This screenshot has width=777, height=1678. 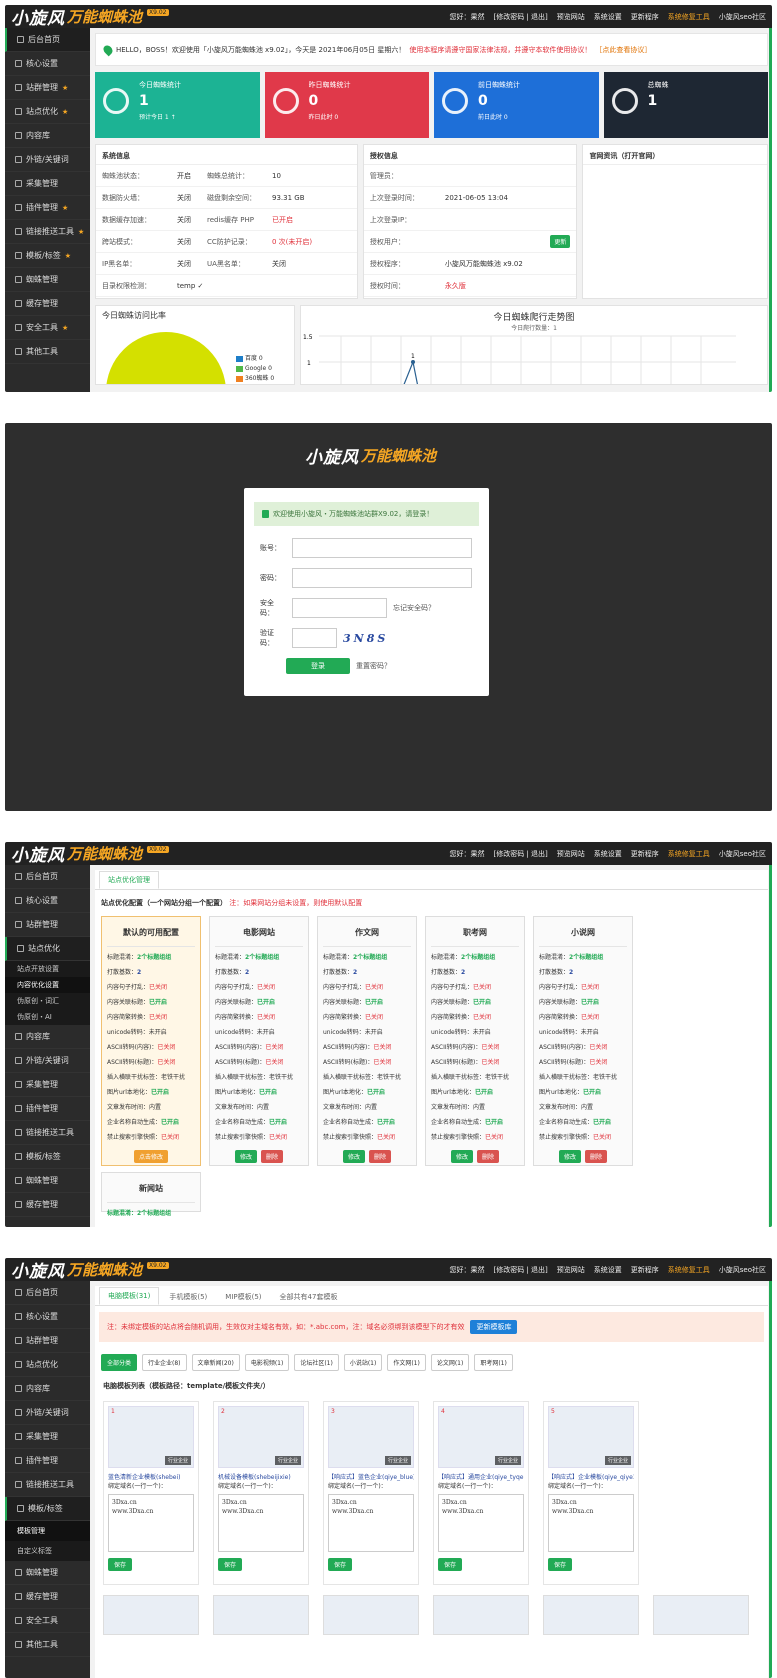 I want to click on news-title-link: 官网资讯（打开官网）, so click(x=675, y=155).